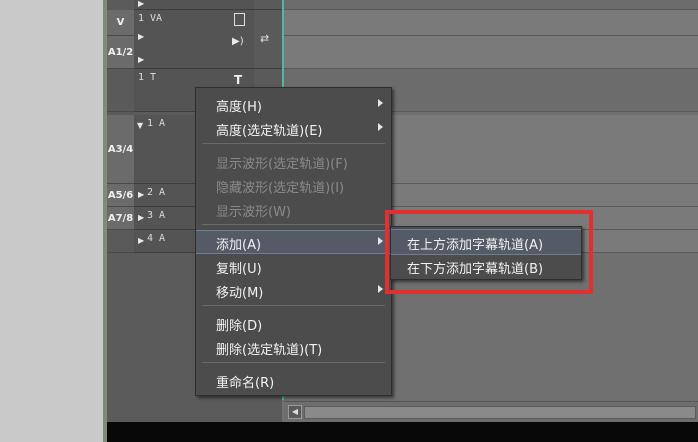 The height and width of the screenshot is (442, 698). I want to click on track-extra-cell, so click(268, 5).